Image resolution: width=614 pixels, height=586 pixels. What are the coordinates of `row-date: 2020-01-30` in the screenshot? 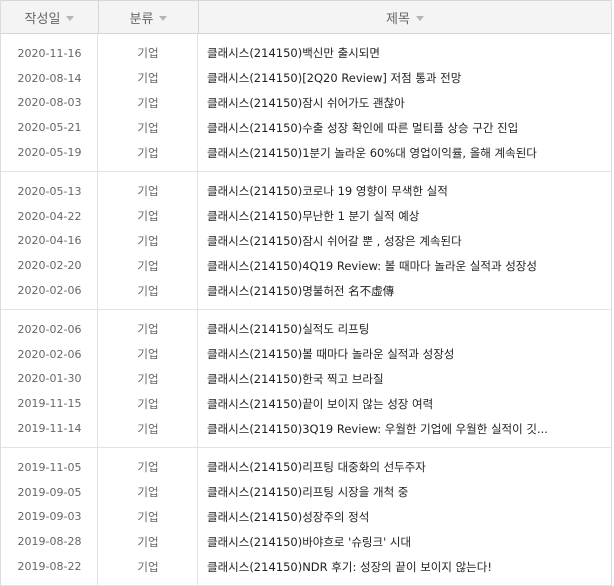 It's located at (49, 379).